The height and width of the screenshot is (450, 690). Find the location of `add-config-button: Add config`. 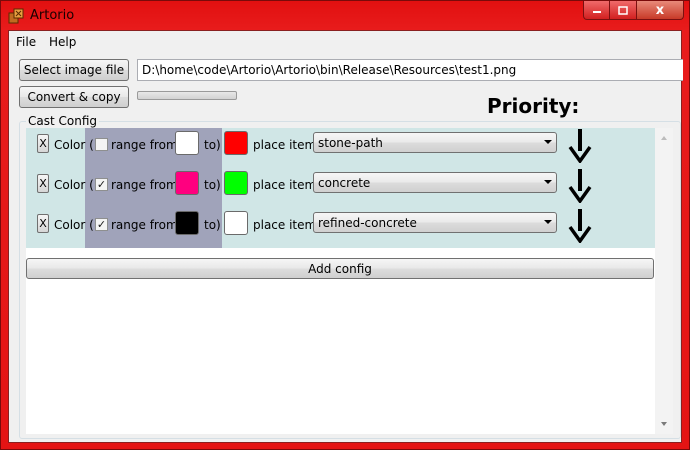

add-config-button: Add config is located at coordinates (340, 268).